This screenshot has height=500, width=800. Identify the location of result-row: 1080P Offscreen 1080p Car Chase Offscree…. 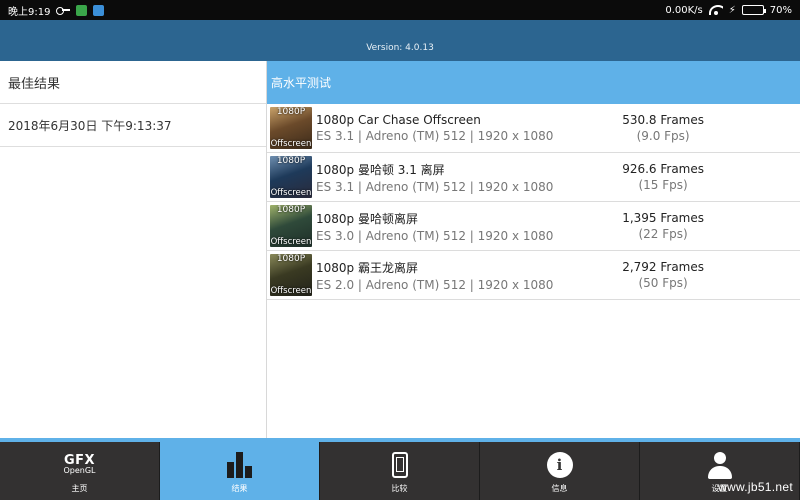
(533, 128).